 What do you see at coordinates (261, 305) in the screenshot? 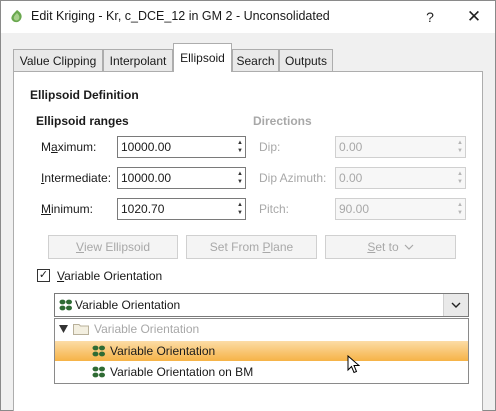
I see `variable-orientation-combo: Variable Orientation` at bounding box center [261, 305].